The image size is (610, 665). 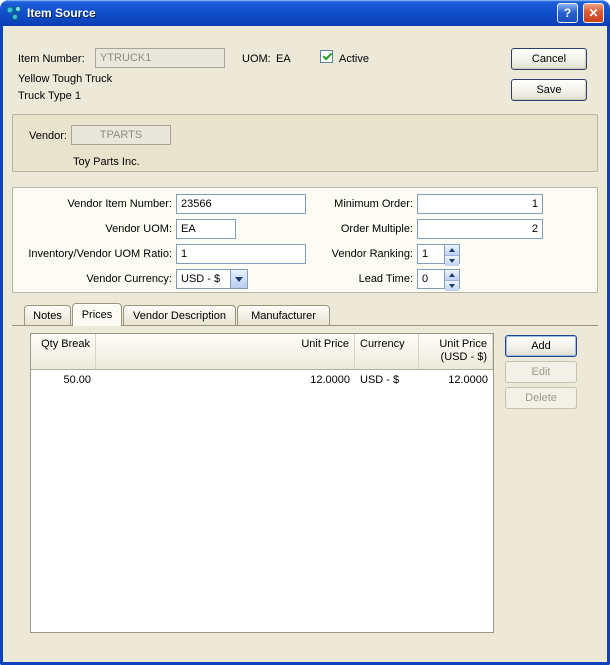 What do you see at coordinates (354, 59) in the screenshot?
I see `active-label: Active` at bounding box center [354, 59].